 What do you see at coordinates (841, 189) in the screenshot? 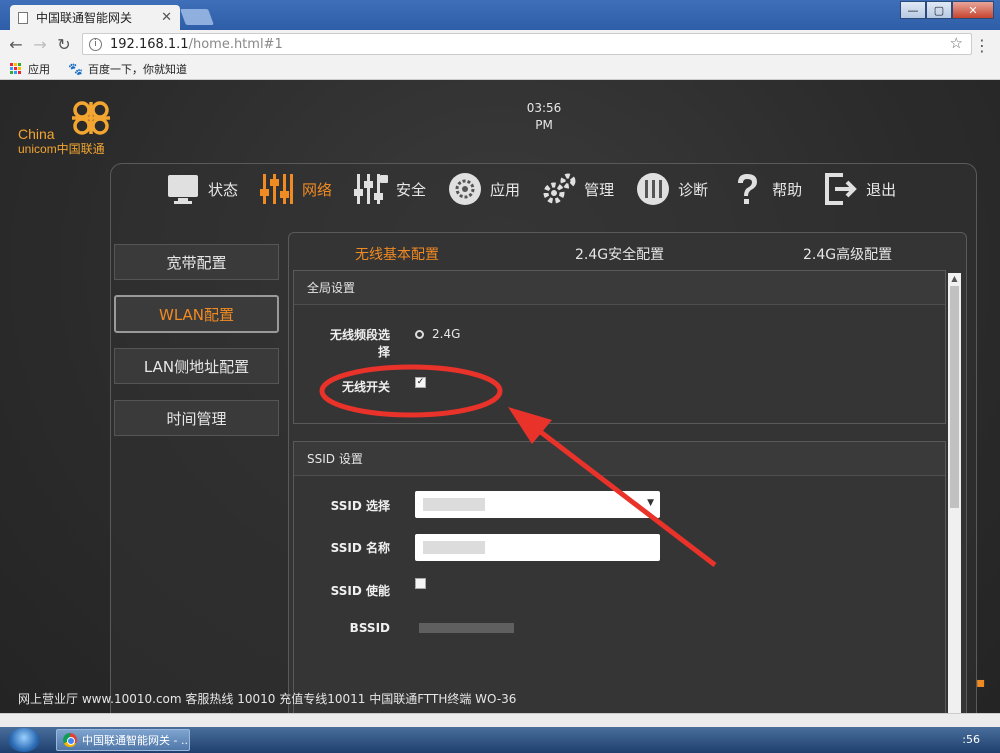
I see `exit-icon` at bounding box center [841, 189].